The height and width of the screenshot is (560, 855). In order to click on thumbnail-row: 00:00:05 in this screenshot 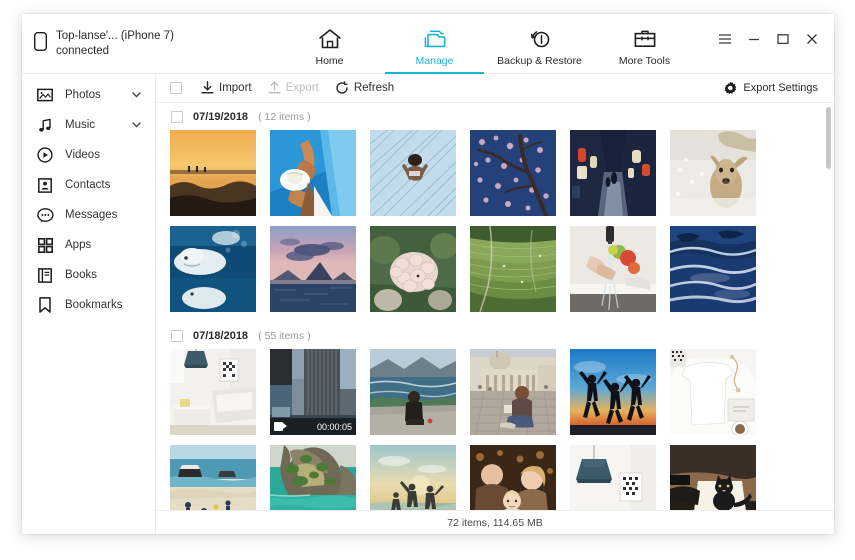, I will do `click(502, 392)`.